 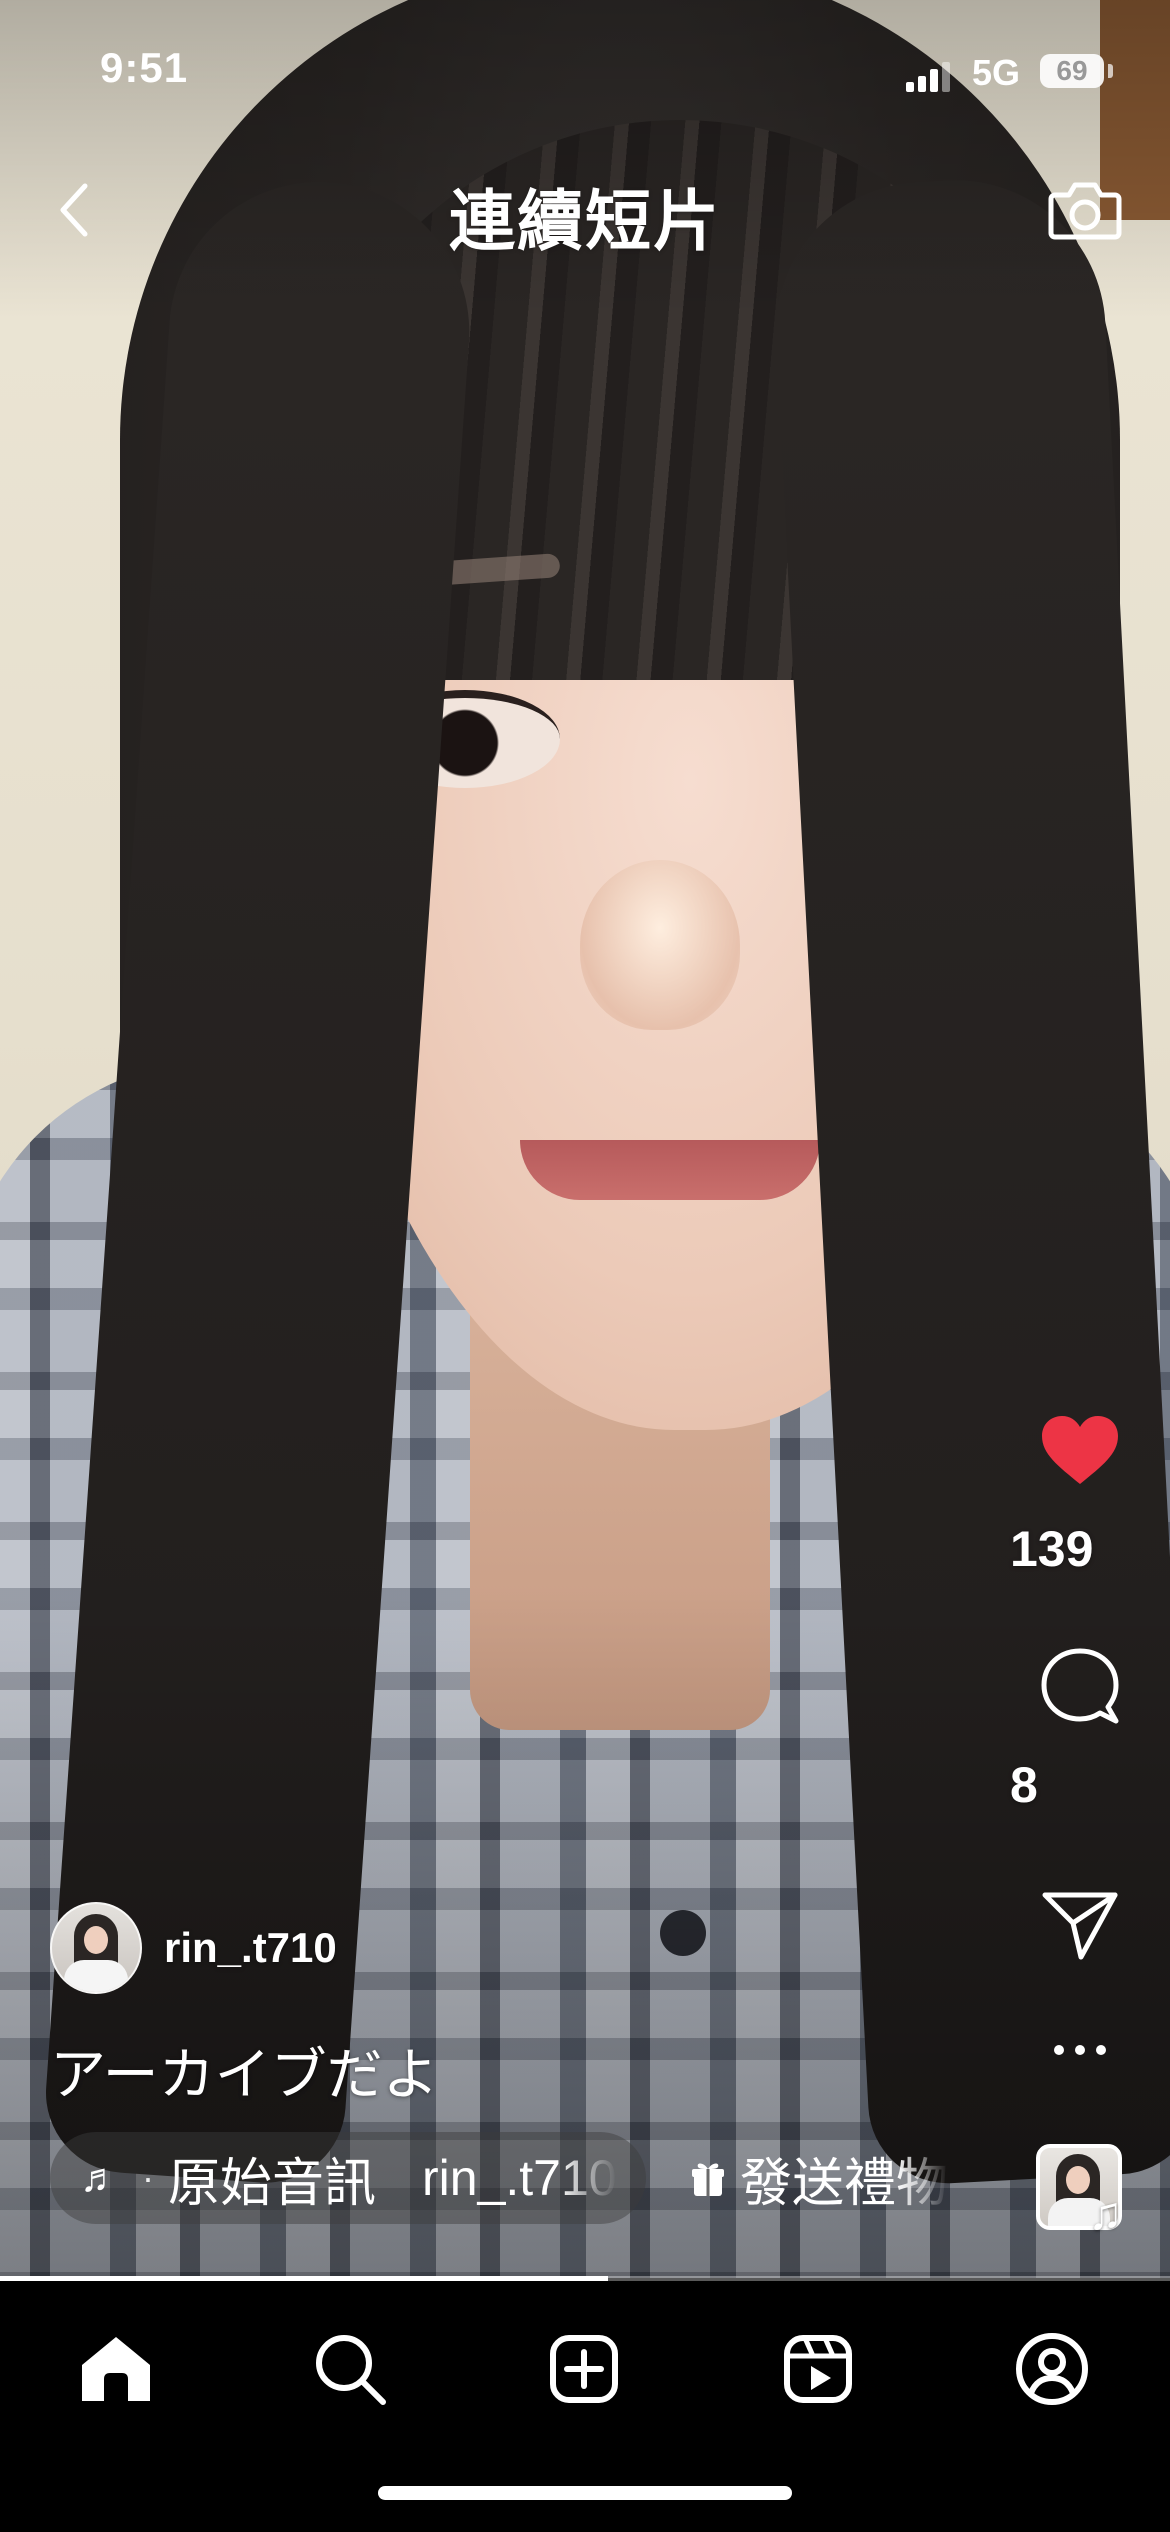 I want to click on music-note-icon: ♫, so click(x=1105, y=2213).